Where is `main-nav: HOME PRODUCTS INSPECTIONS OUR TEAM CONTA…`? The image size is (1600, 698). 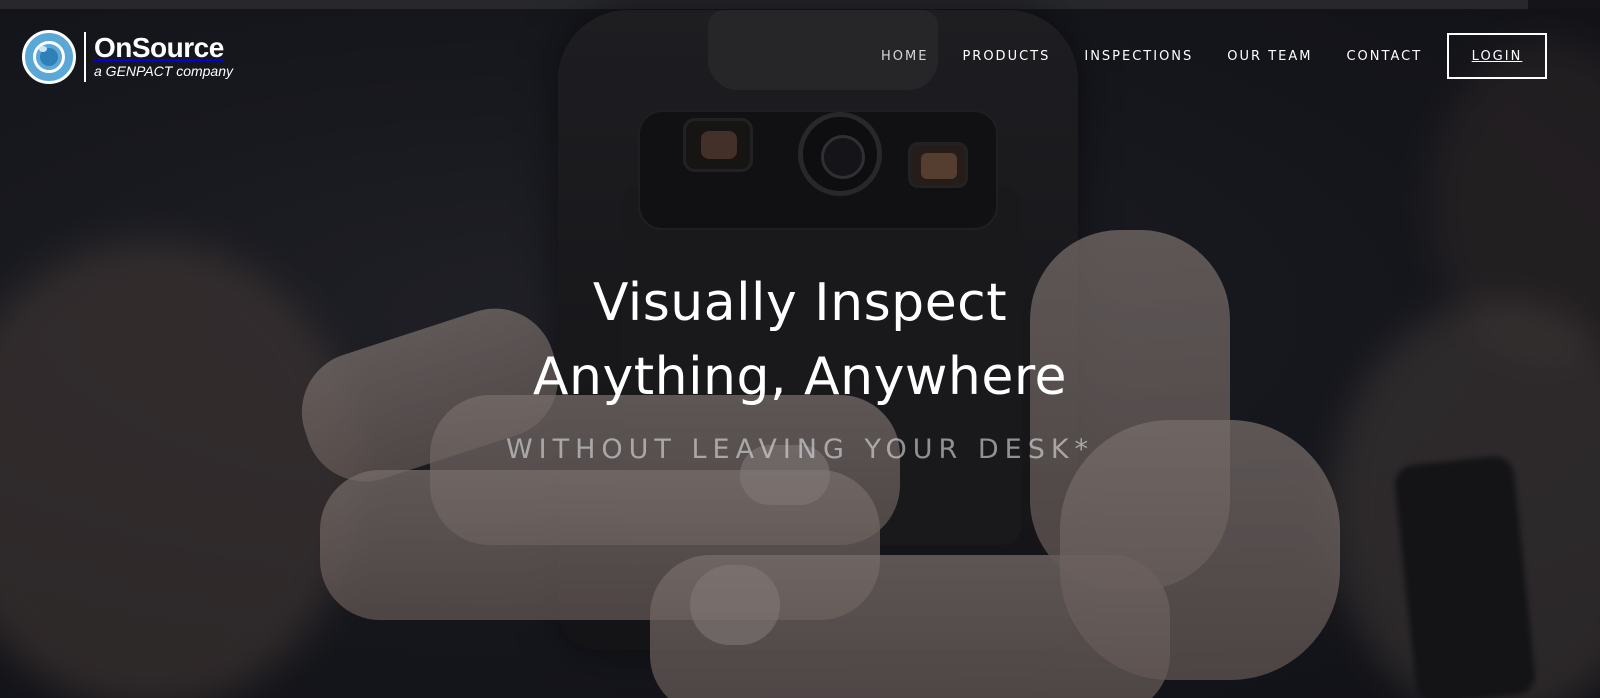 main-nav: HOME PRODUCTS INSPECTIONS OUR TEAM CONTA… is located at coordinates (1168, 56).